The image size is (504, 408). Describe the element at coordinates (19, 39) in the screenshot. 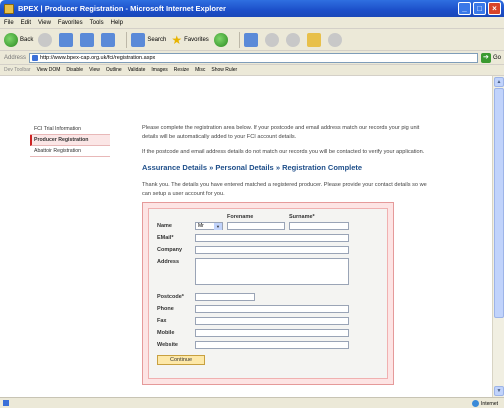

I see `back-button: Back` at that location.